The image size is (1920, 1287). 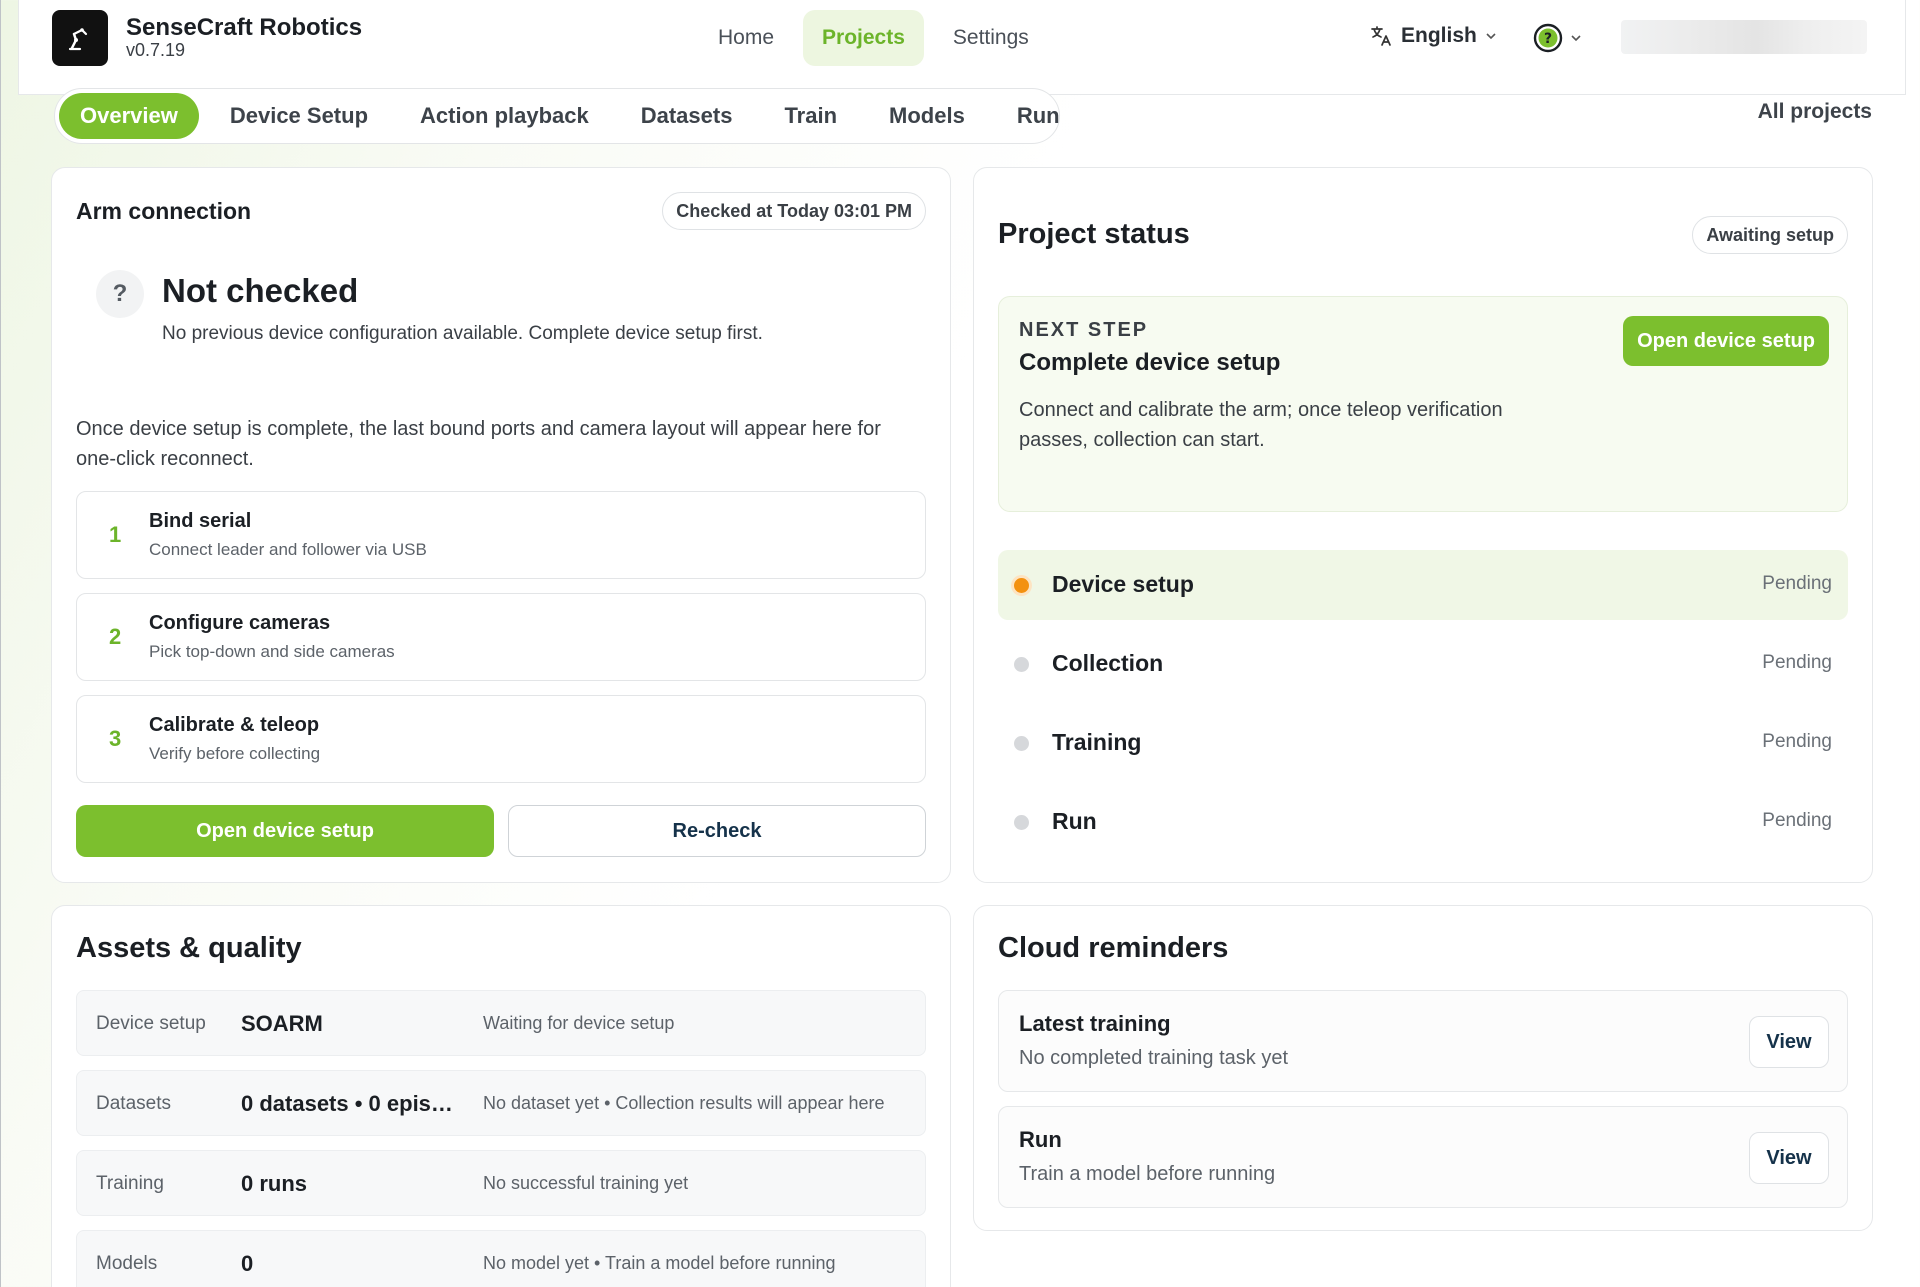 I want to click on reminder-subtitle: Train a model before running, so click(x=1147, y=1174).